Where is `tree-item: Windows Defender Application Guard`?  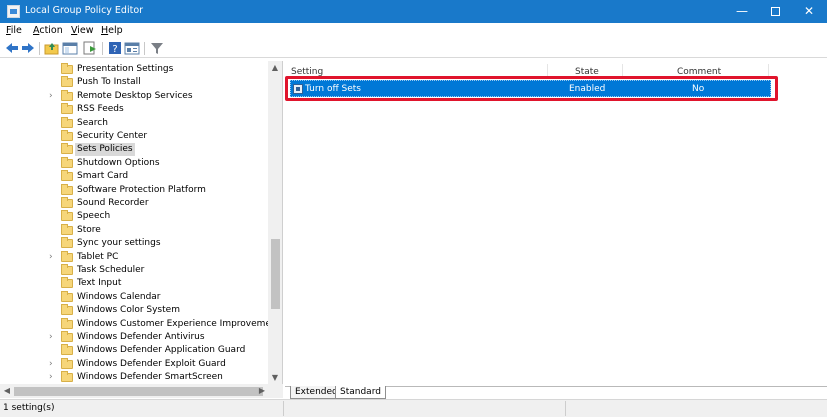 tree-item: Windows Defender Application Guard is located at coordinates (134, 350).